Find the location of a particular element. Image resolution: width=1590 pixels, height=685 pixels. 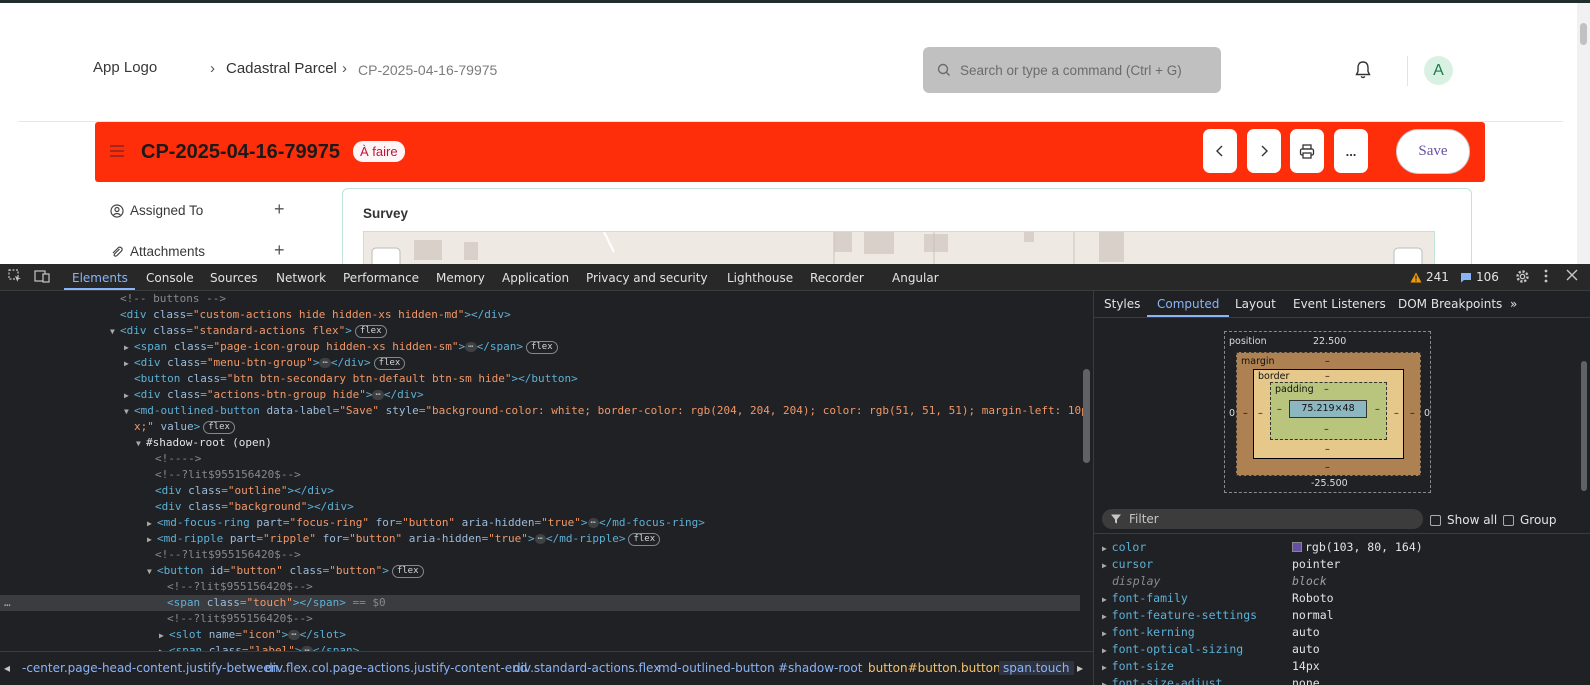

dom-node: ▶<span class="label">⋯</span> is located at coordinates (540, 647).